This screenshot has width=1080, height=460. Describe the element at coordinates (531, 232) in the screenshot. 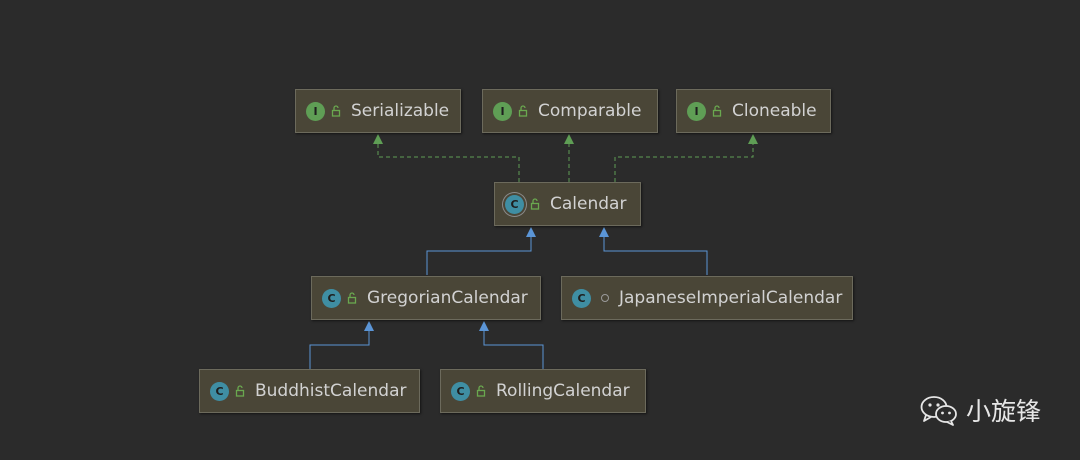

I see `arrow-calendar-left` at that location.